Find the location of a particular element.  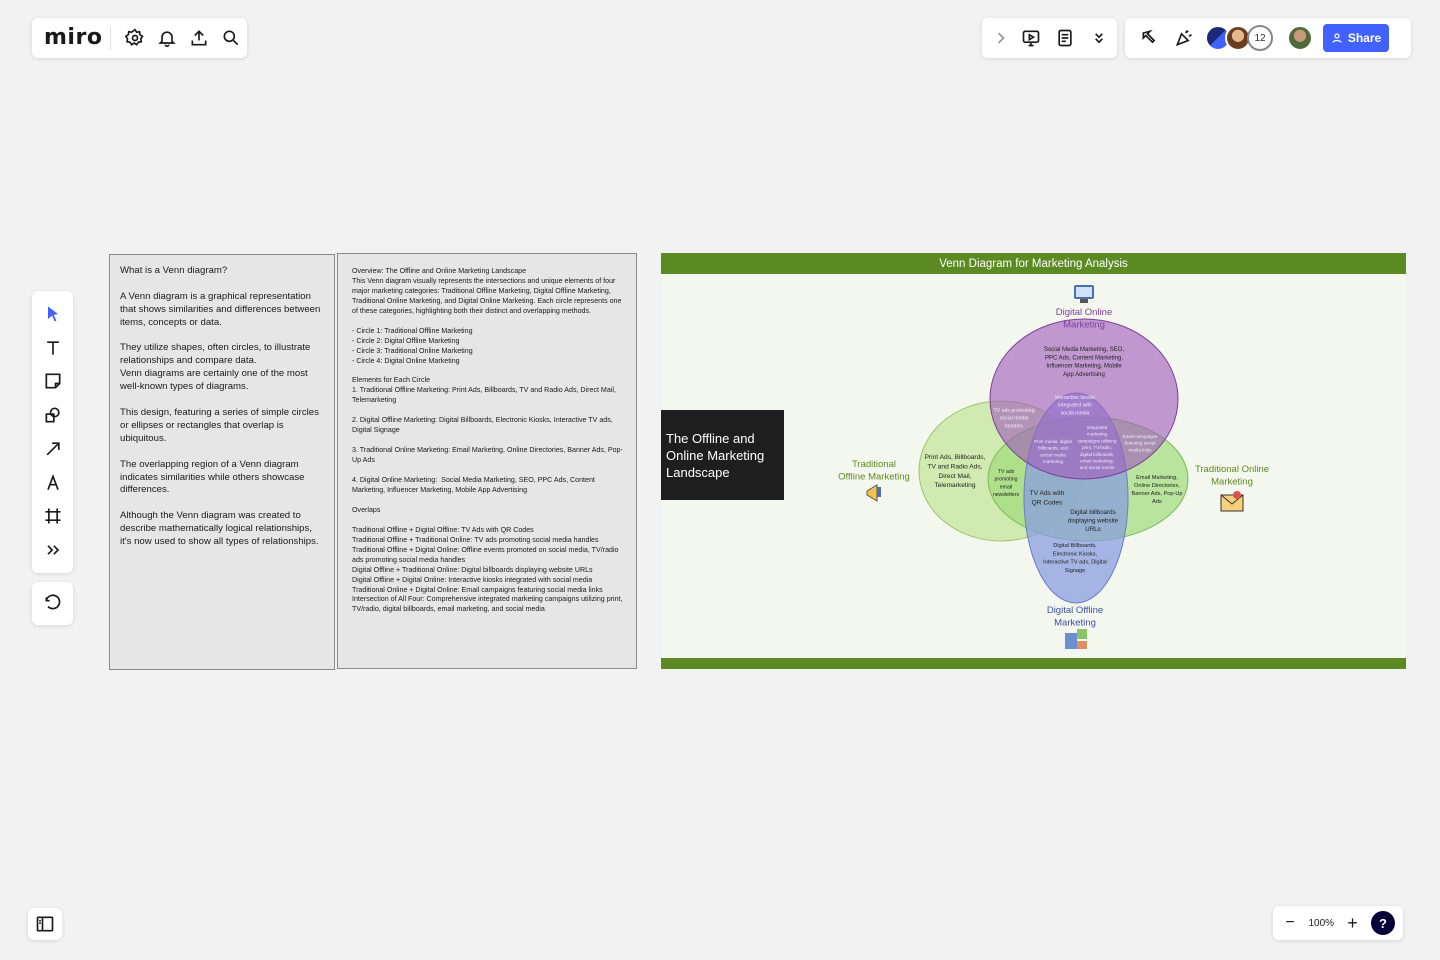

share-button: Share is located at coordinates (1356, 38).